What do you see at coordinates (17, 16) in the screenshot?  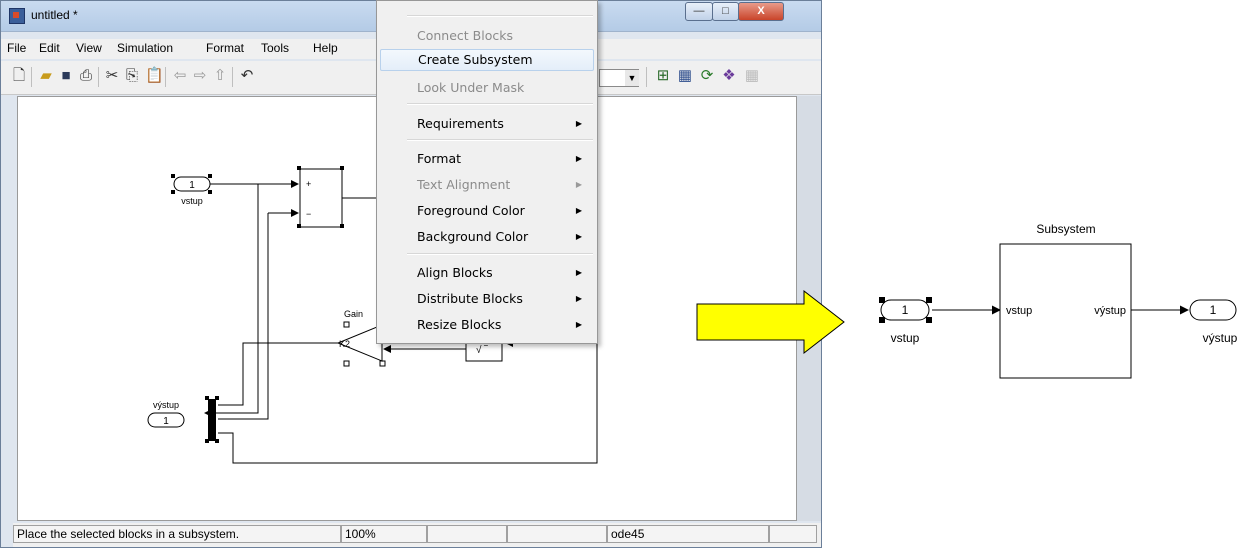 I see `simulink-icon` at bounding box center [17, 16].